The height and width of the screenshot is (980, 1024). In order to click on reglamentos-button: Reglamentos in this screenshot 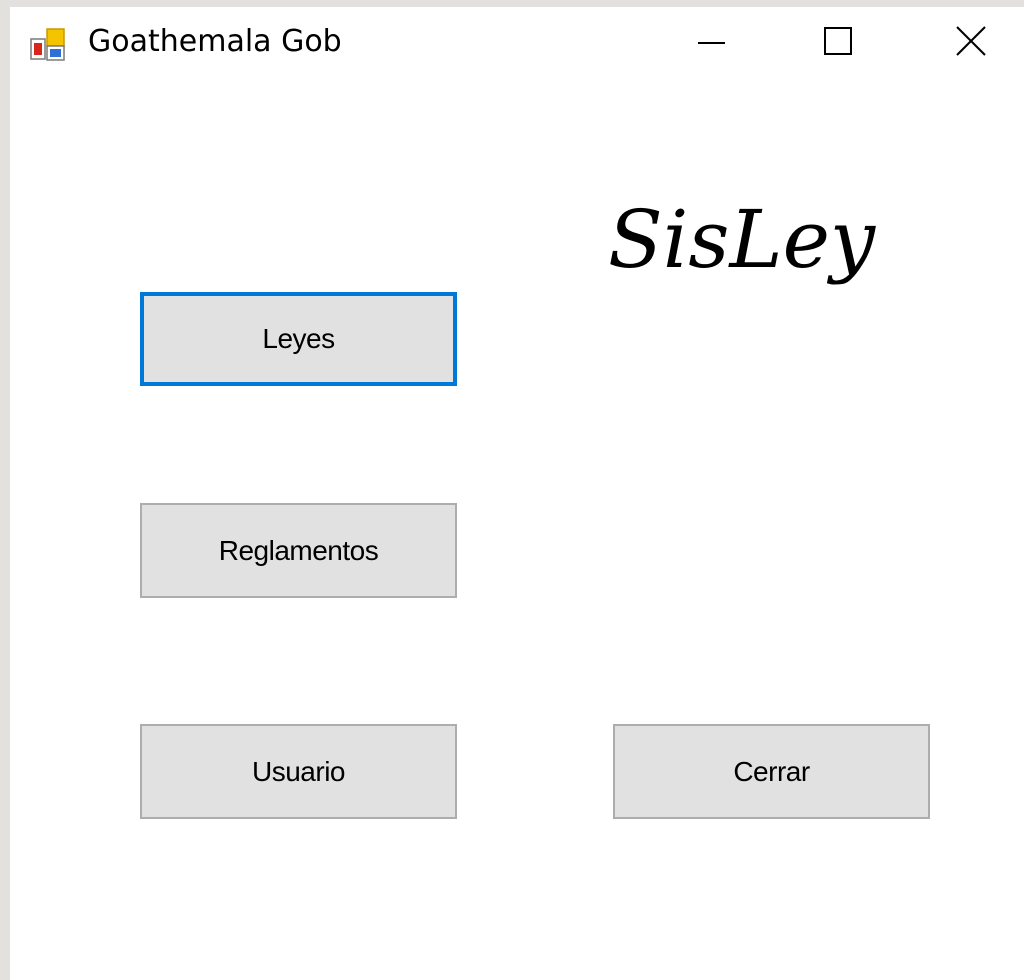, I will do `click(298, 550)`.